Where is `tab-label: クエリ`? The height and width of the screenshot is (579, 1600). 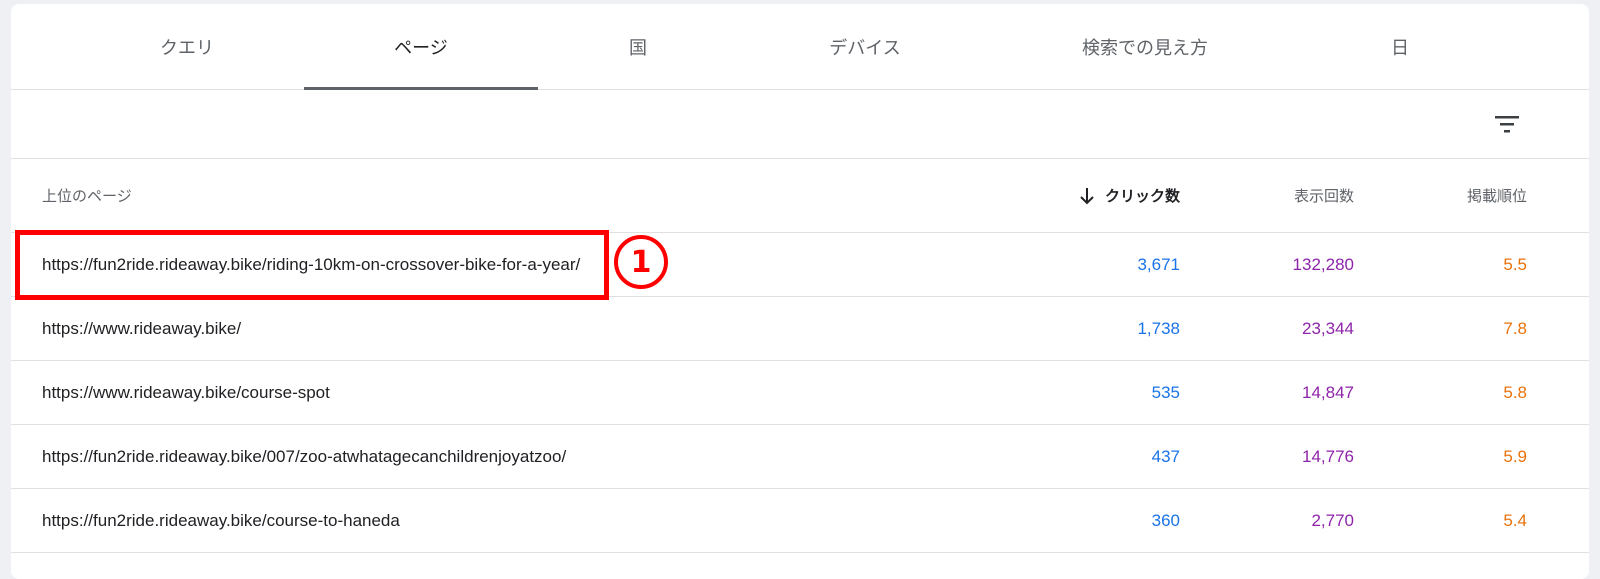 tab-label: クエリ is located at coordinates (187, 47).